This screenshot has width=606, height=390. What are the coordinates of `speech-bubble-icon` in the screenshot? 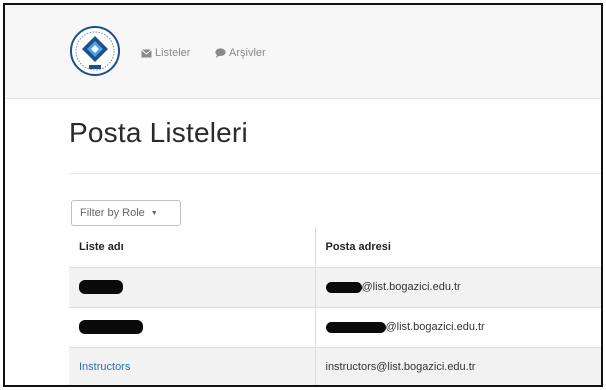 It's located at (220, 53).